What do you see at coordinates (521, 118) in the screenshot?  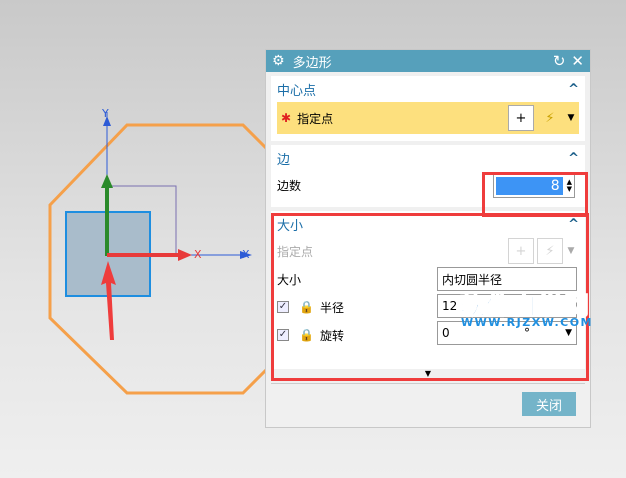 I see `point-dialog-button: +` at bounding box center [521, 118].